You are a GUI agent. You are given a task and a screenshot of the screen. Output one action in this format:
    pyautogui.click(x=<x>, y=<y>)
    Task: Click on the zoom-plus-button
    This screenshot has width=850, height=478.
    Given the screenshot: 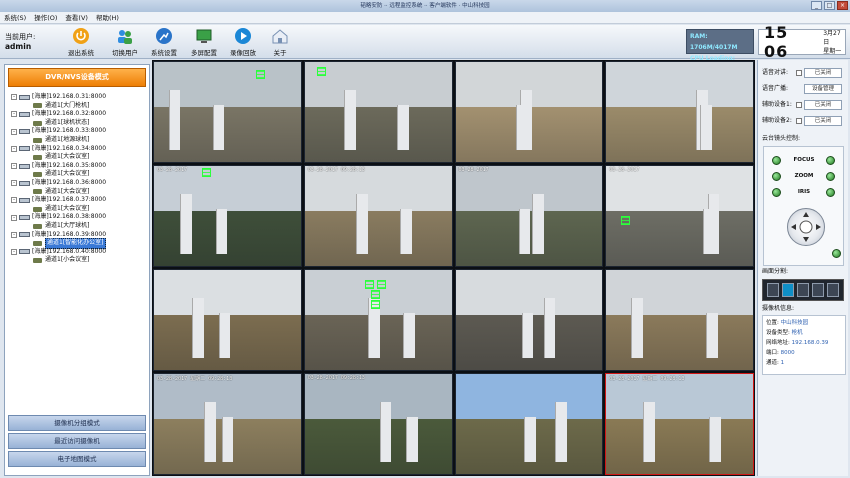 What is the action you would take?
    pyautogui.click(x=830, y=176)
    